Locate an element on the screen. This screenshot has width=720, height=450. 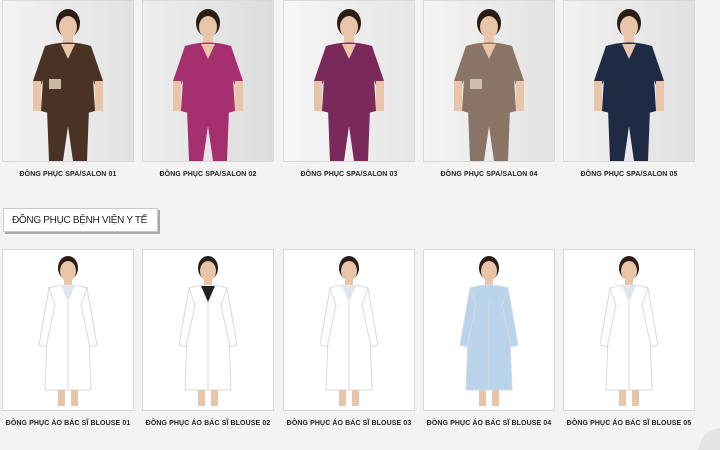
section-title-hospital: ĐỒNG PHỤC BỆNH VIỆN Y TẾ is located at coordinates (81, 220).